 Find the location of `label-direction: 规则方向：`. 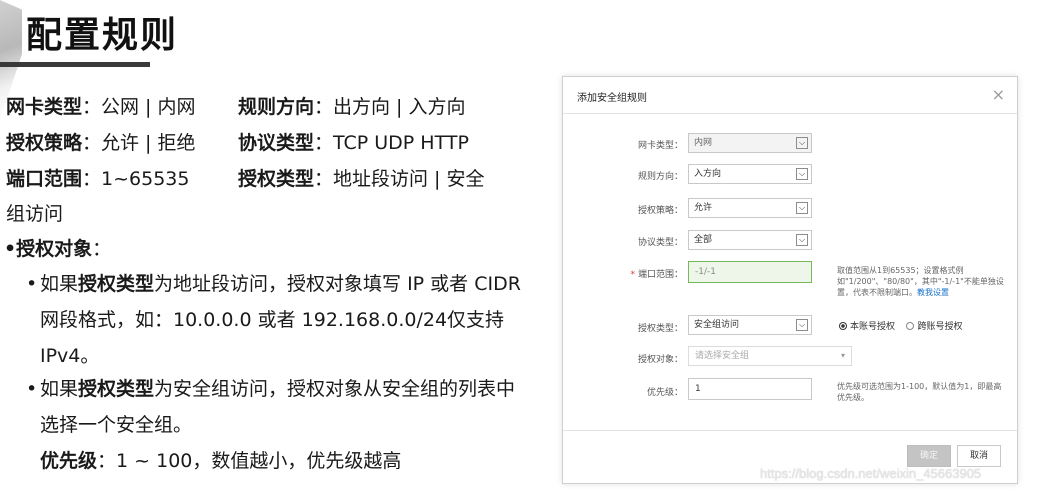

label-direction: 规则方向： is located at coordinates (660, 177).